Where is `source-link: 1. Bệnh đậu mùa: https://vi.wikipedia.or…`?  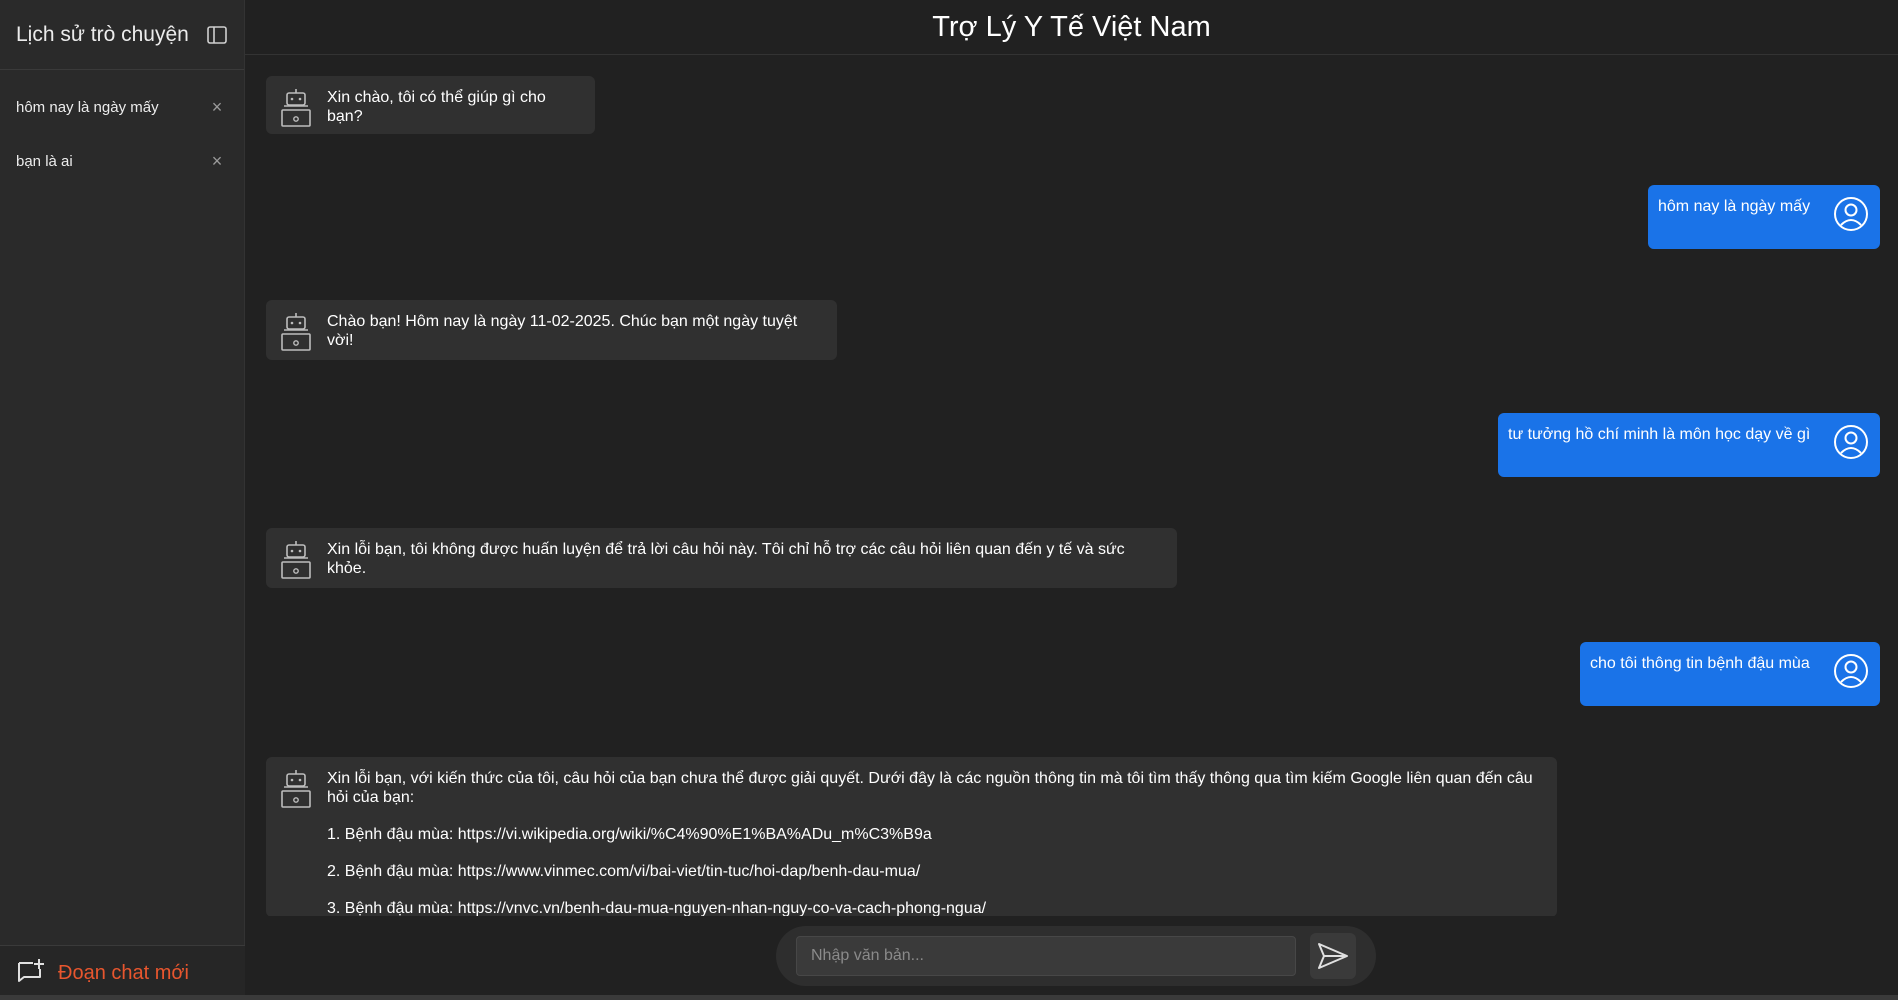
source-link: 1. Bệnh đậu mùa: https://vi.wikipedia.or… is located at coordinates (936, 834).